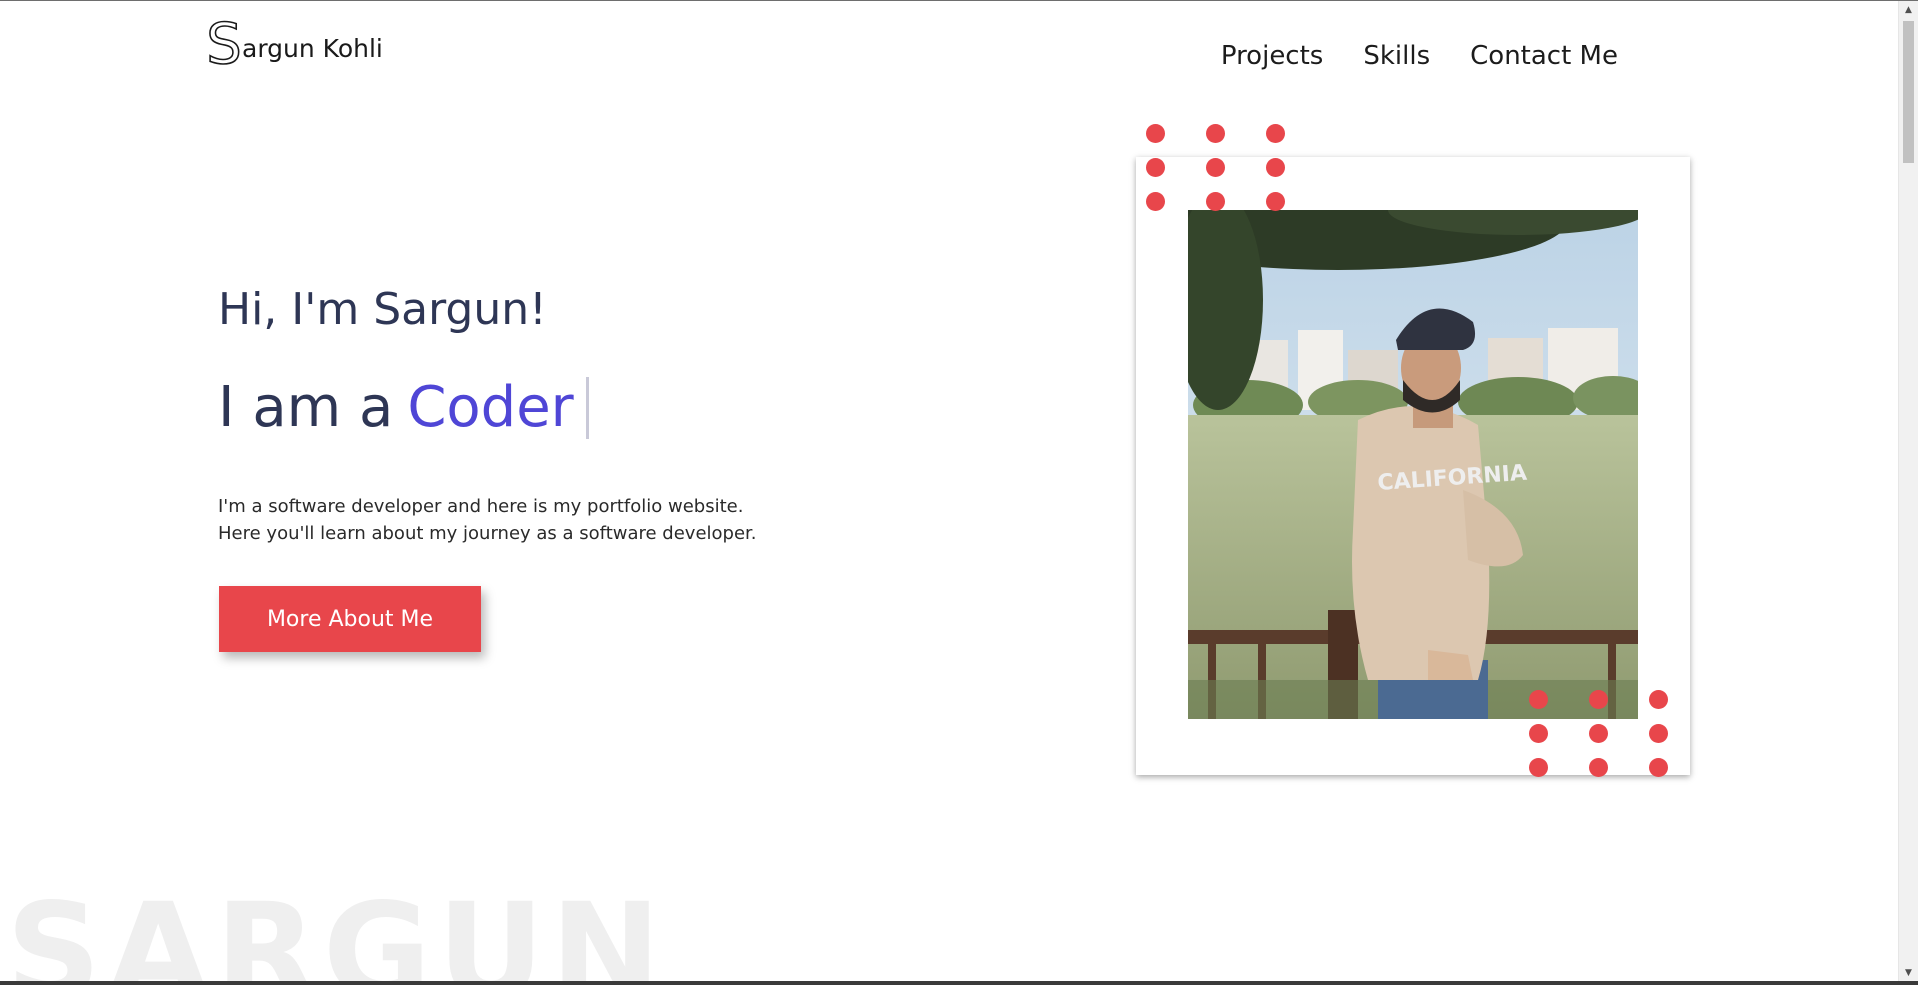 The height and width of the screenshot is (985, 1918). What do you see at coordinates (1908, 491) in the screenshot?
I see `vertical-scrollbar: ▲ ▼` at bounding box center [1908, 491].